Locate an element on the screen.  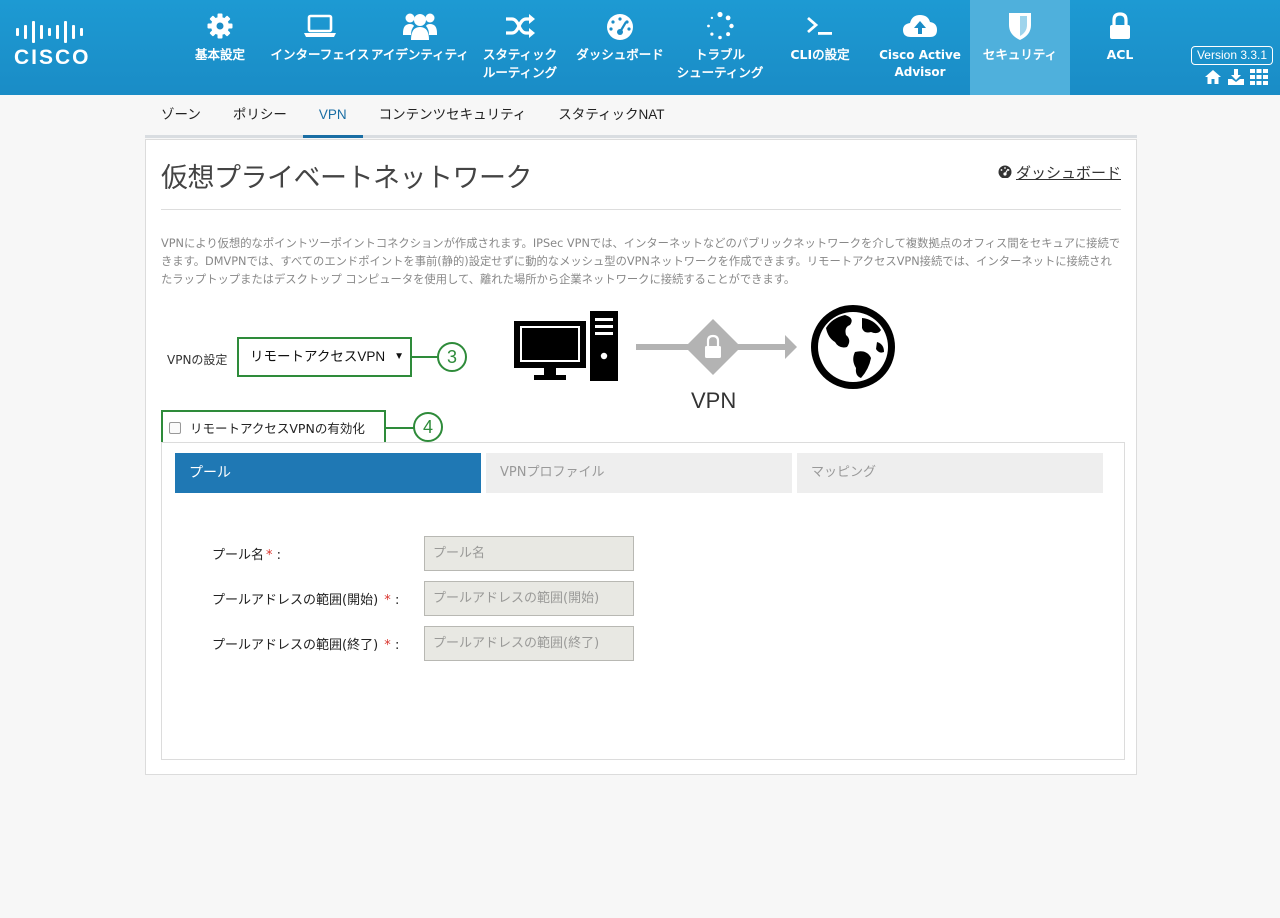
enable-remote-access-vpn: リモートアクセスVPNの有効化 is located at coordinates (273, 427).